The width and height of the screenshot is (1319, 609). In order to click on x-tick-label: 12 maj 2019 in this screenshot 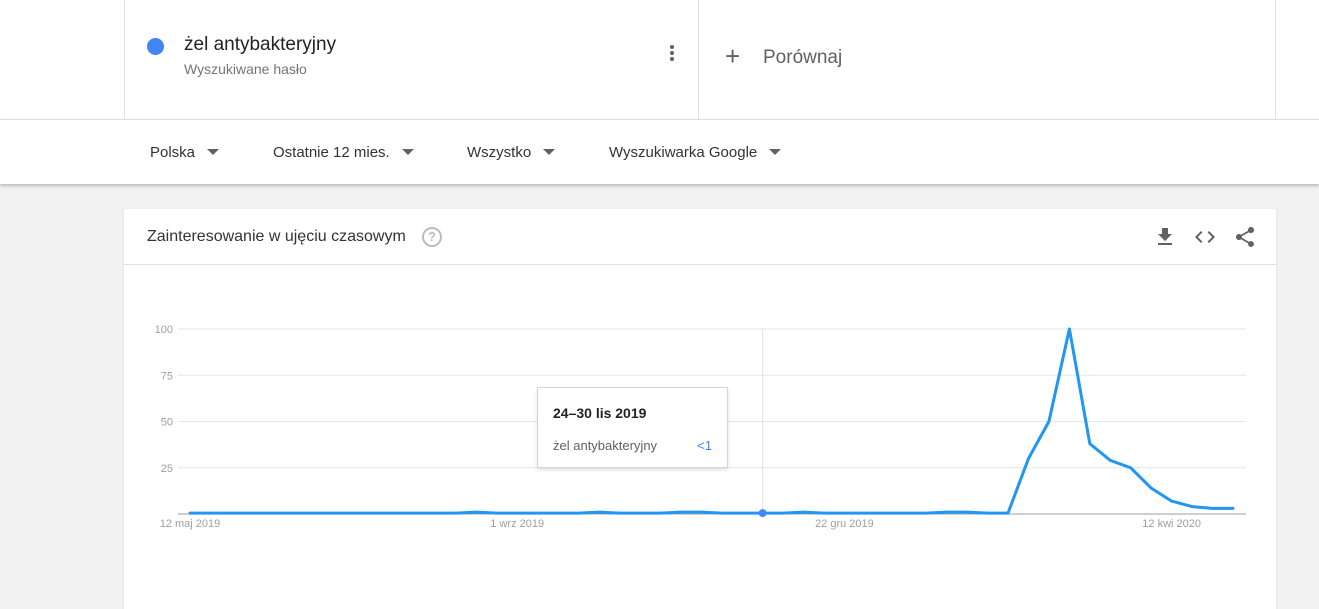, I will do `click(190, 524)`.